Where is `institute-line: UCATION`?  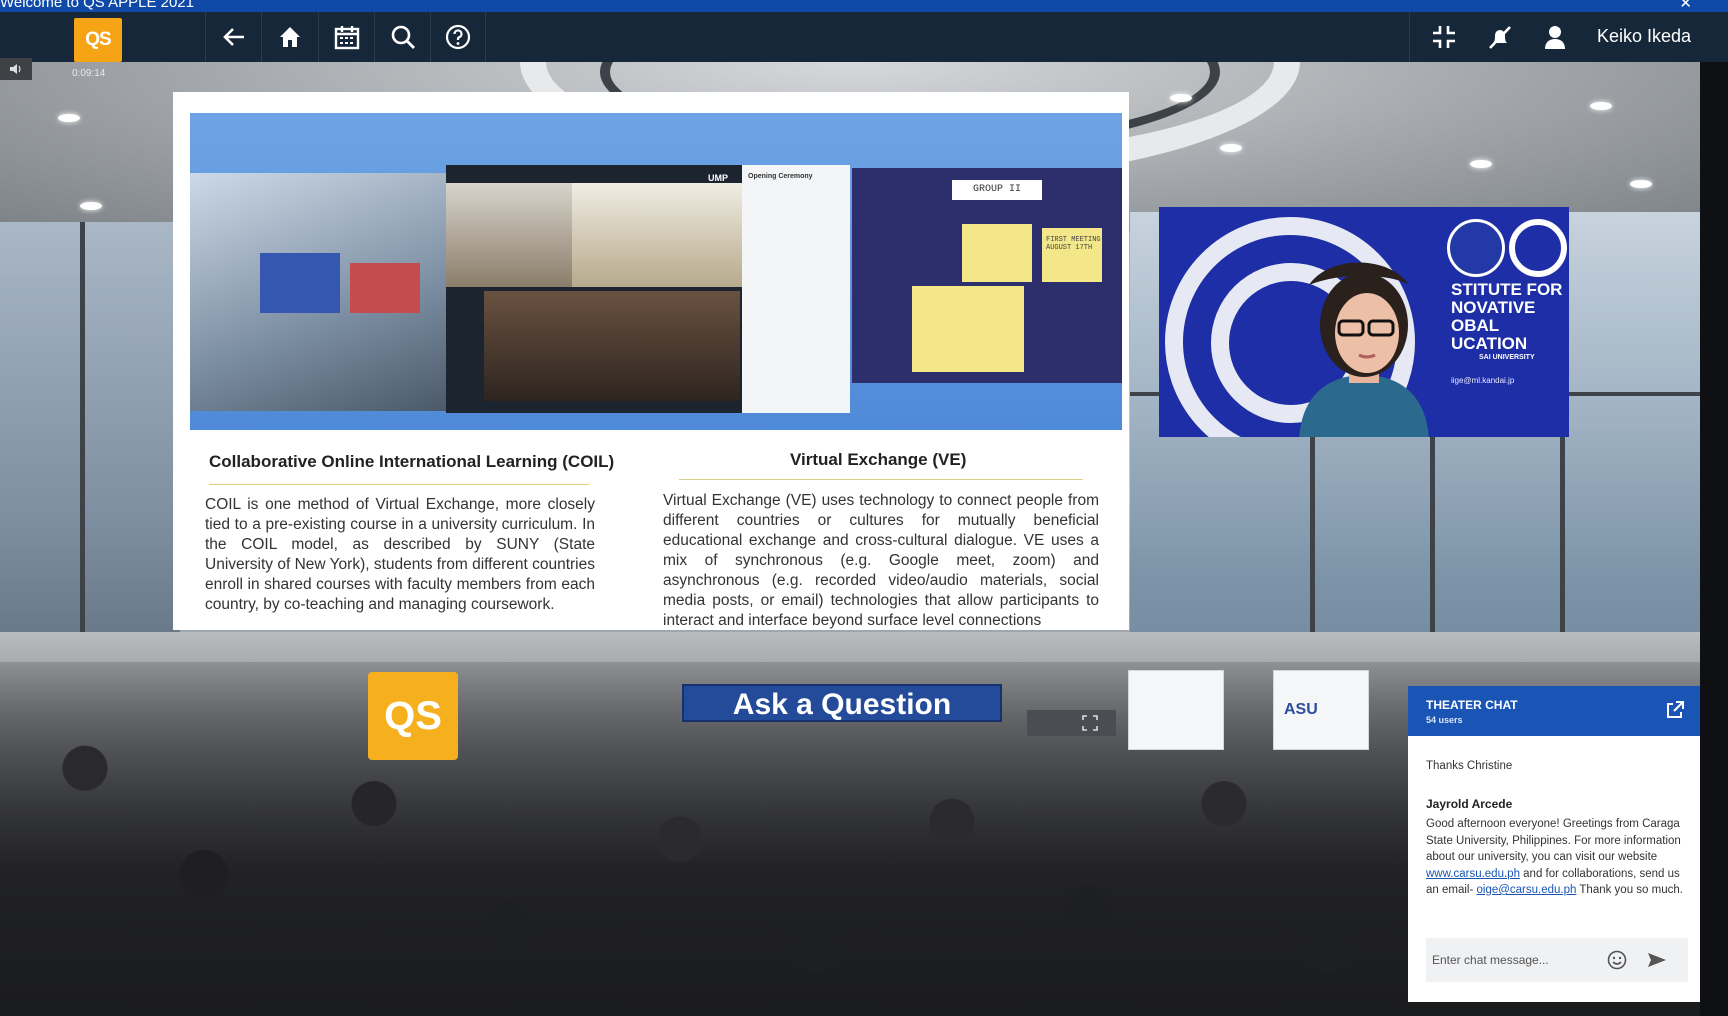 institute-line: UCATION is located at coordinates (1489, 343).